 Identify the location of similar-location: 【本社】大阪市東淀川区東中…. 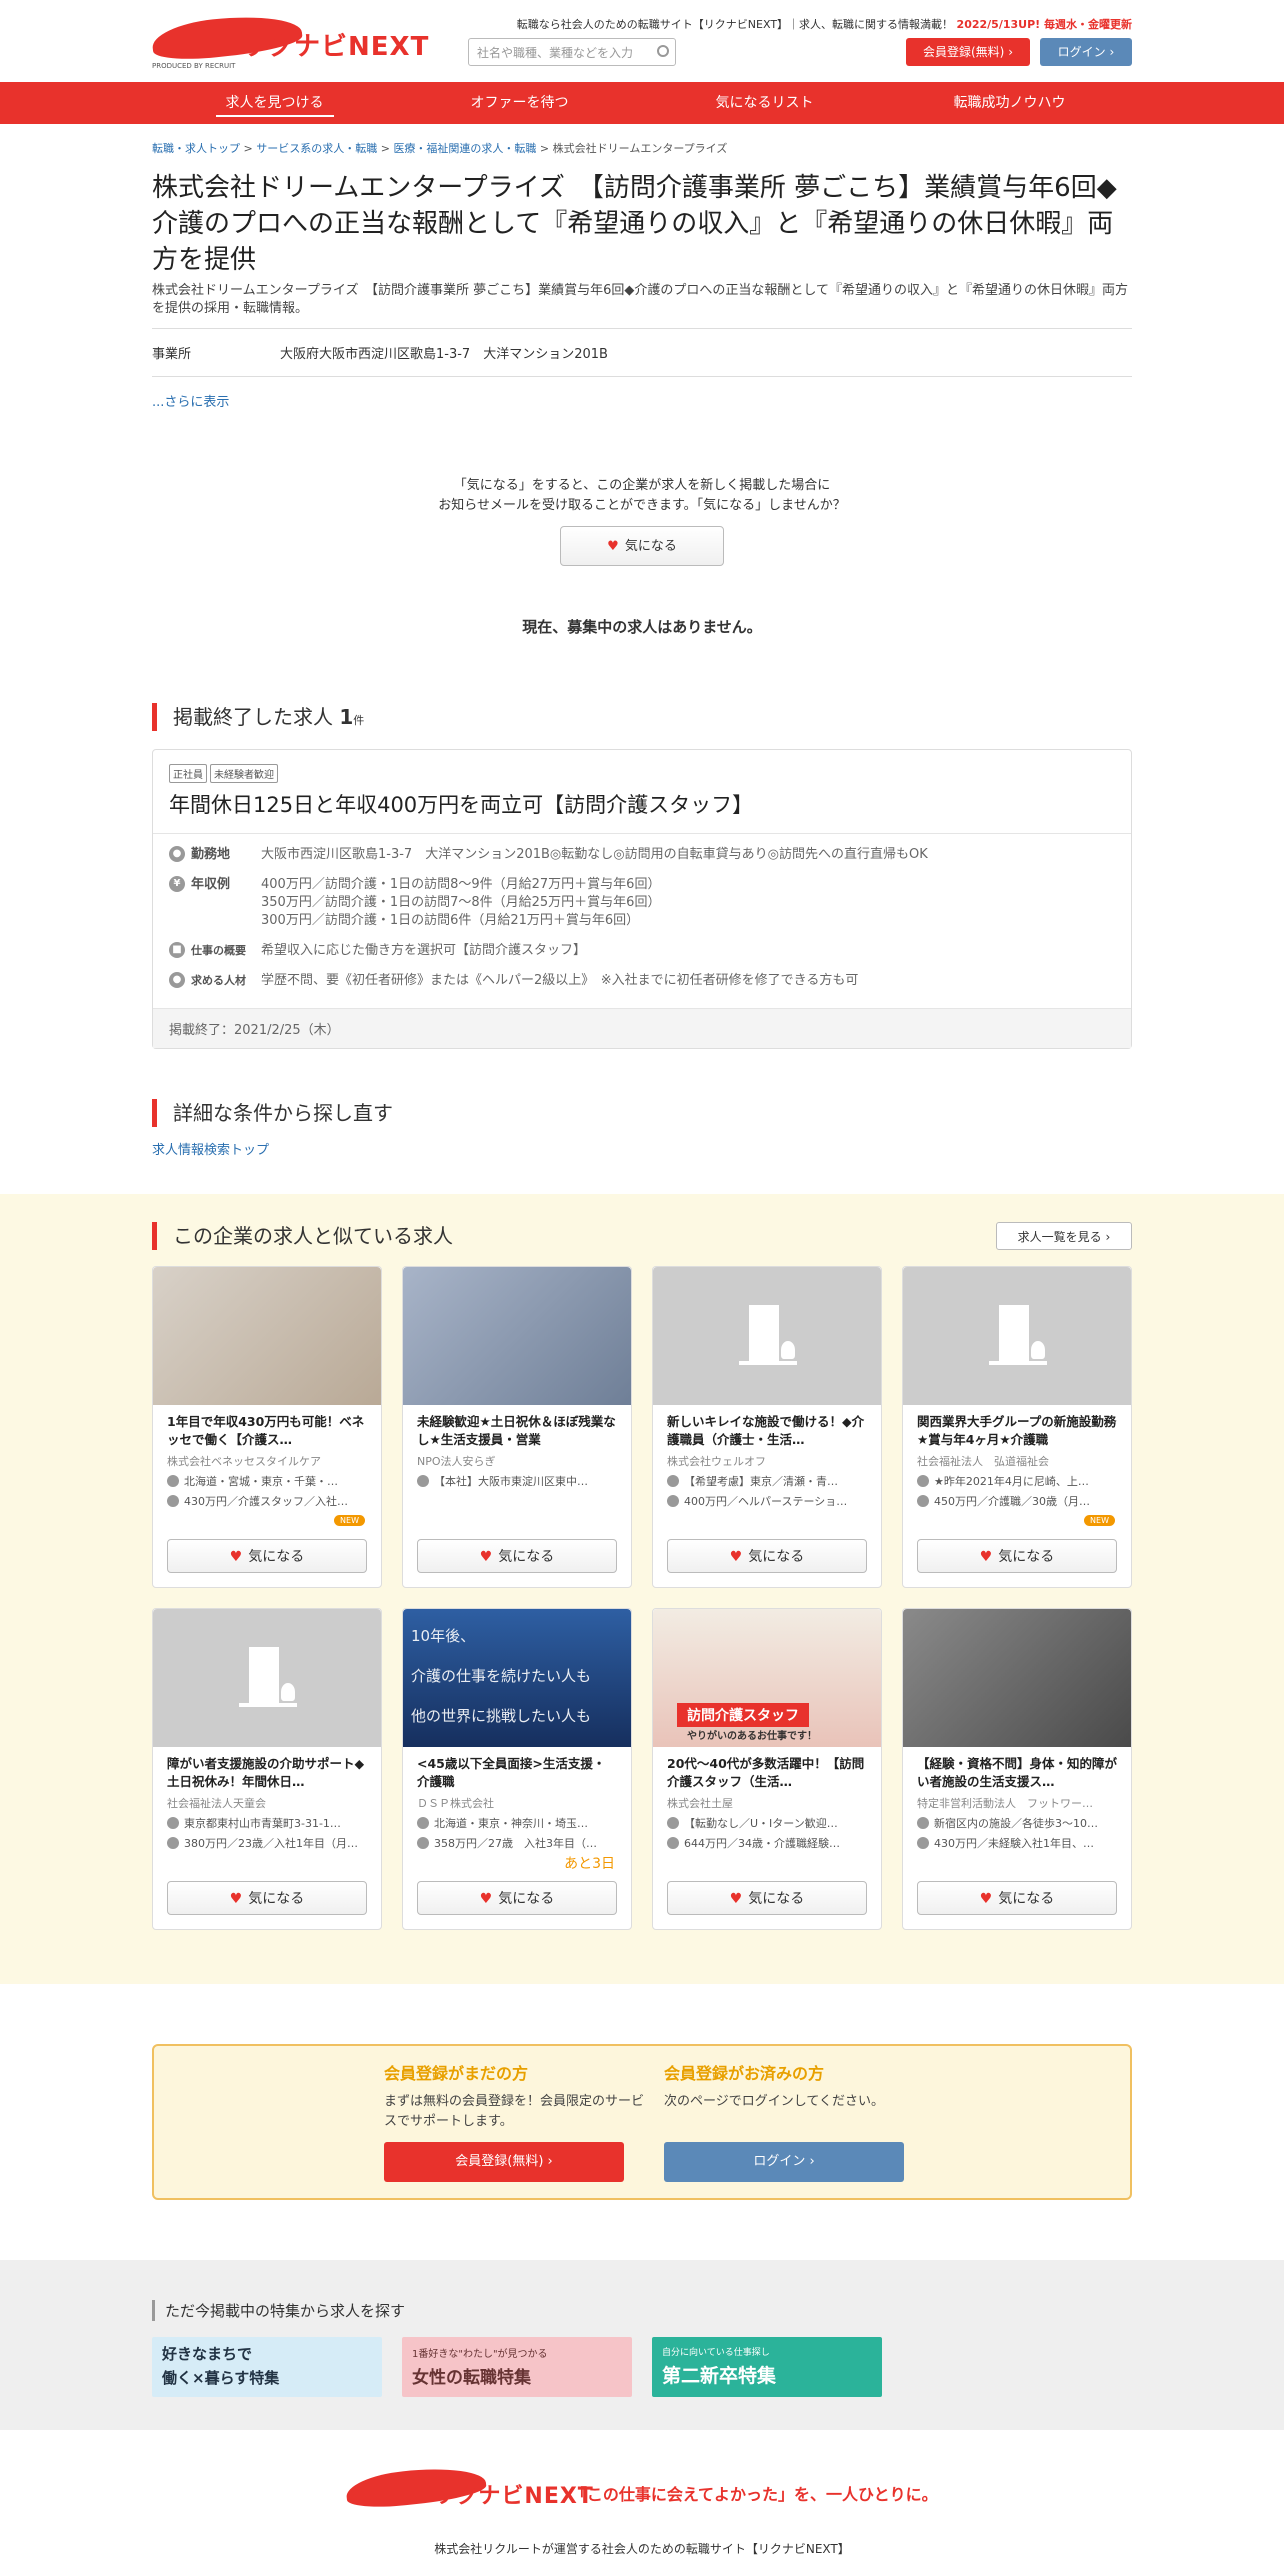
(511, 1481).